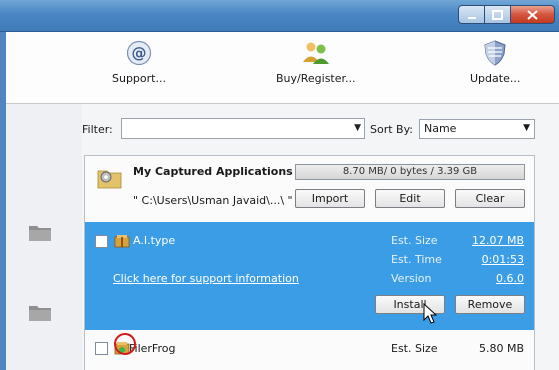 The image size is (559, 370). What do you see at coordinates (410, 172) in the screenshot?
I see `storage-usage-bar: 8.70 MB/ 0 bytes / 3.39 GB` at bounding box center [410, 172].